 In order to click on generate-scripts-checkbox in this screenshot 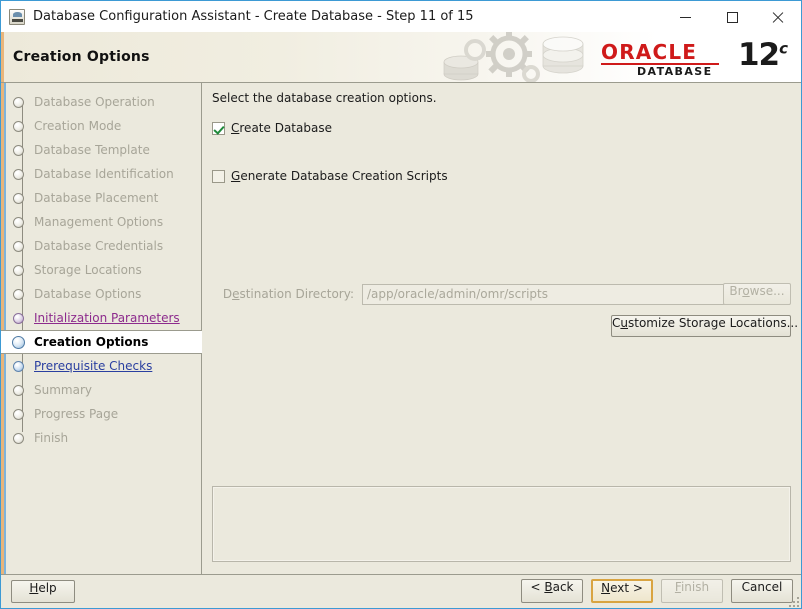, I will do `click(218, 176)`.